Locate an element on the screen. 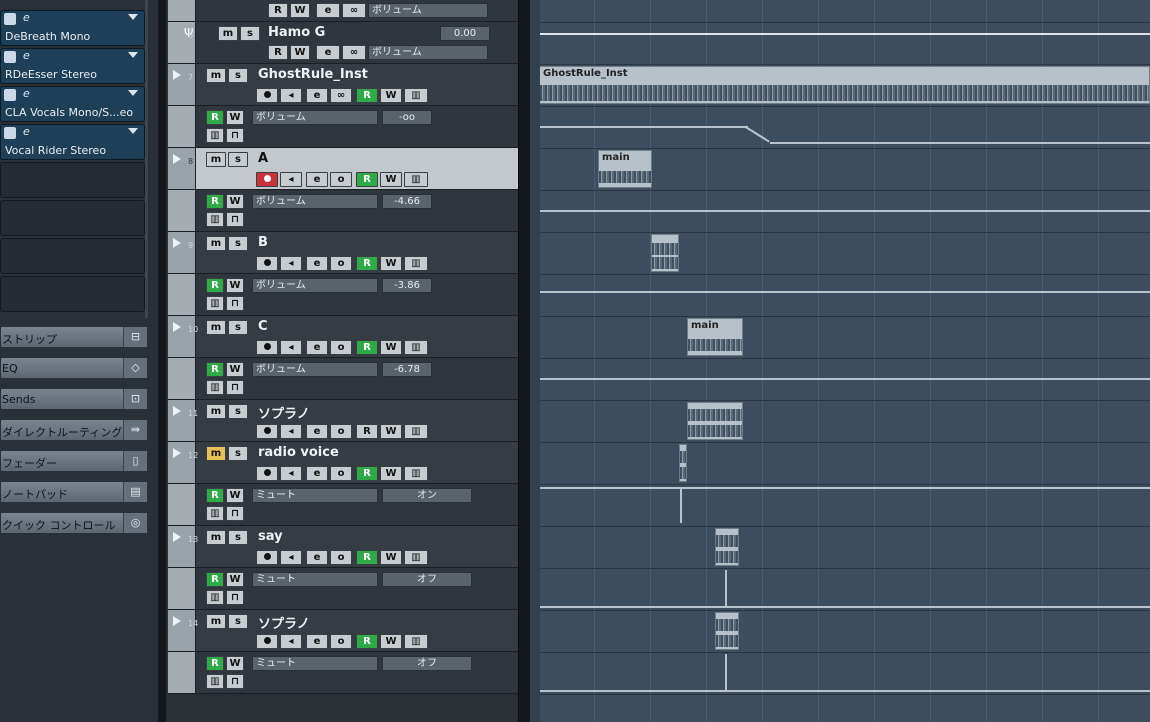 This screenshot has height=722, width=1150. automation-lane-volume: R W ボリューム -6.78 ▥ ⊓ is located at coordinates (343, 379).